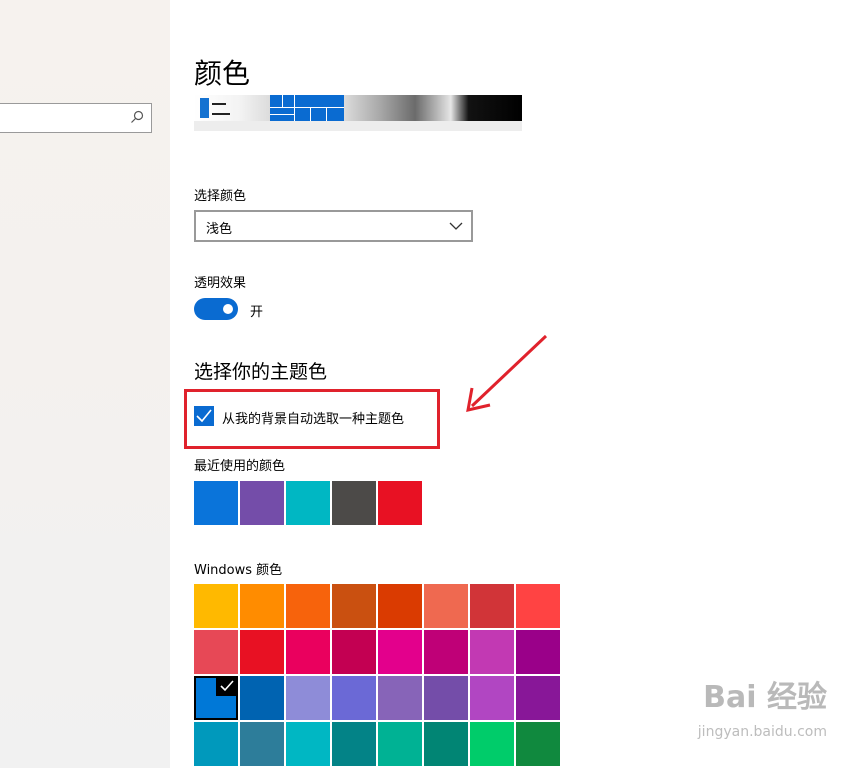 The width and height of the screenshot is (867, 768). I want to click on search-icon, so click(137, 116).